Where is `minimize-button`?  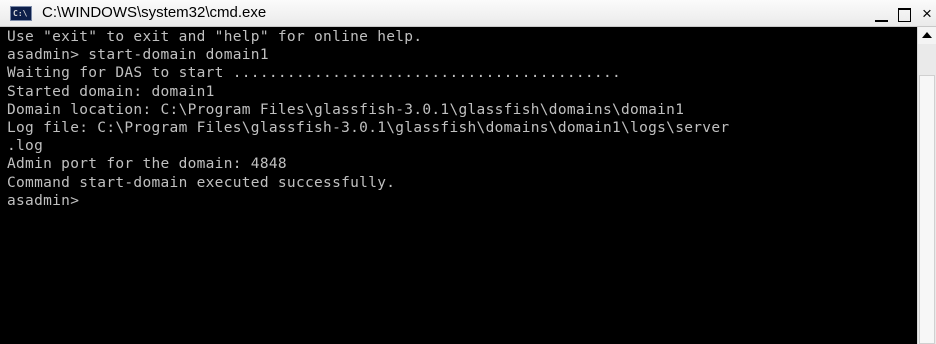
minimize-button is located at coordinates (882, 15).